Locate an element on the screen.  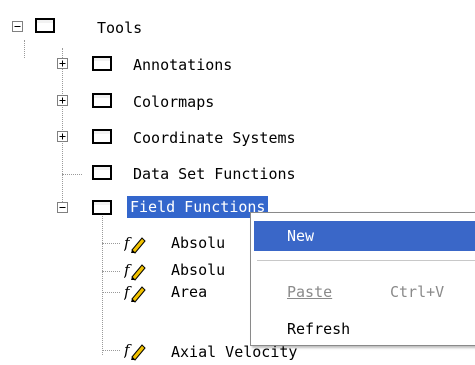
tree-item-label: Tools is located at coordinates (120, 28).